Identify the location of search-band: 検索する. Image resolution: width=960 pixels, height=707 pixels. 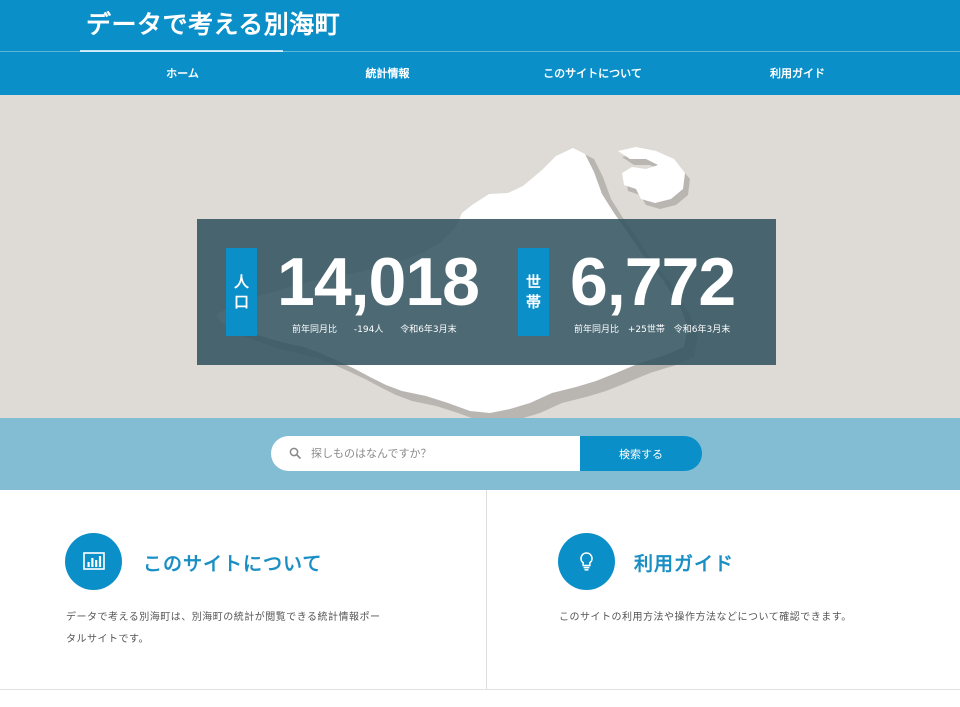
(480, 454).